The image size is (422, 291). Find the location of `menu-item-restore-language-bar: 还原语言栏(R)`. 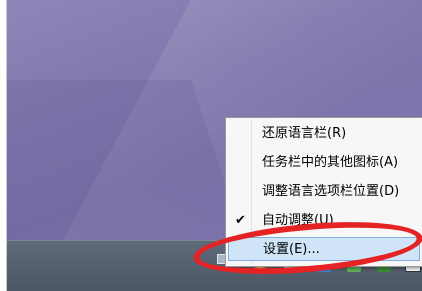

menu-item-restore-language-bar: 还原语言栏(R) is located at coordinates (324, 134).